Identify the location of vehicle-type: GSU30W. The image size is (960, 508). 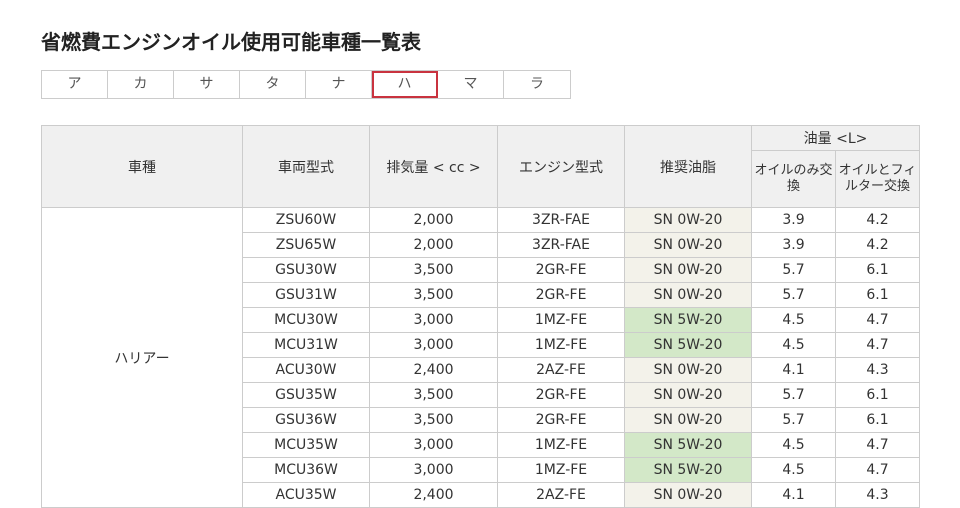
(306, 270).